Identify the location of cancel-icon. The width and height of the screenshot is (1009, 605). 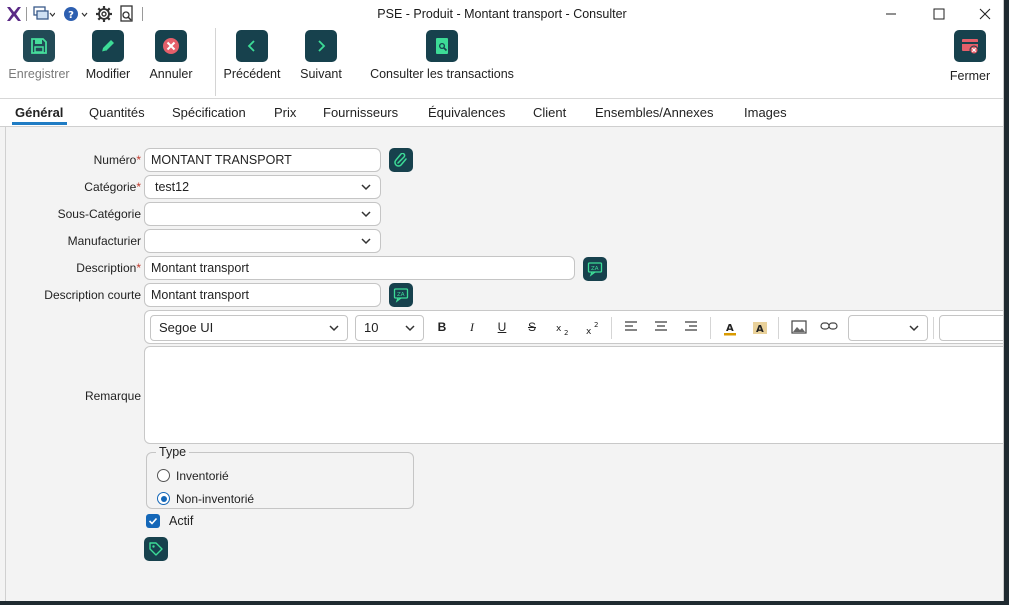
(171, 46).